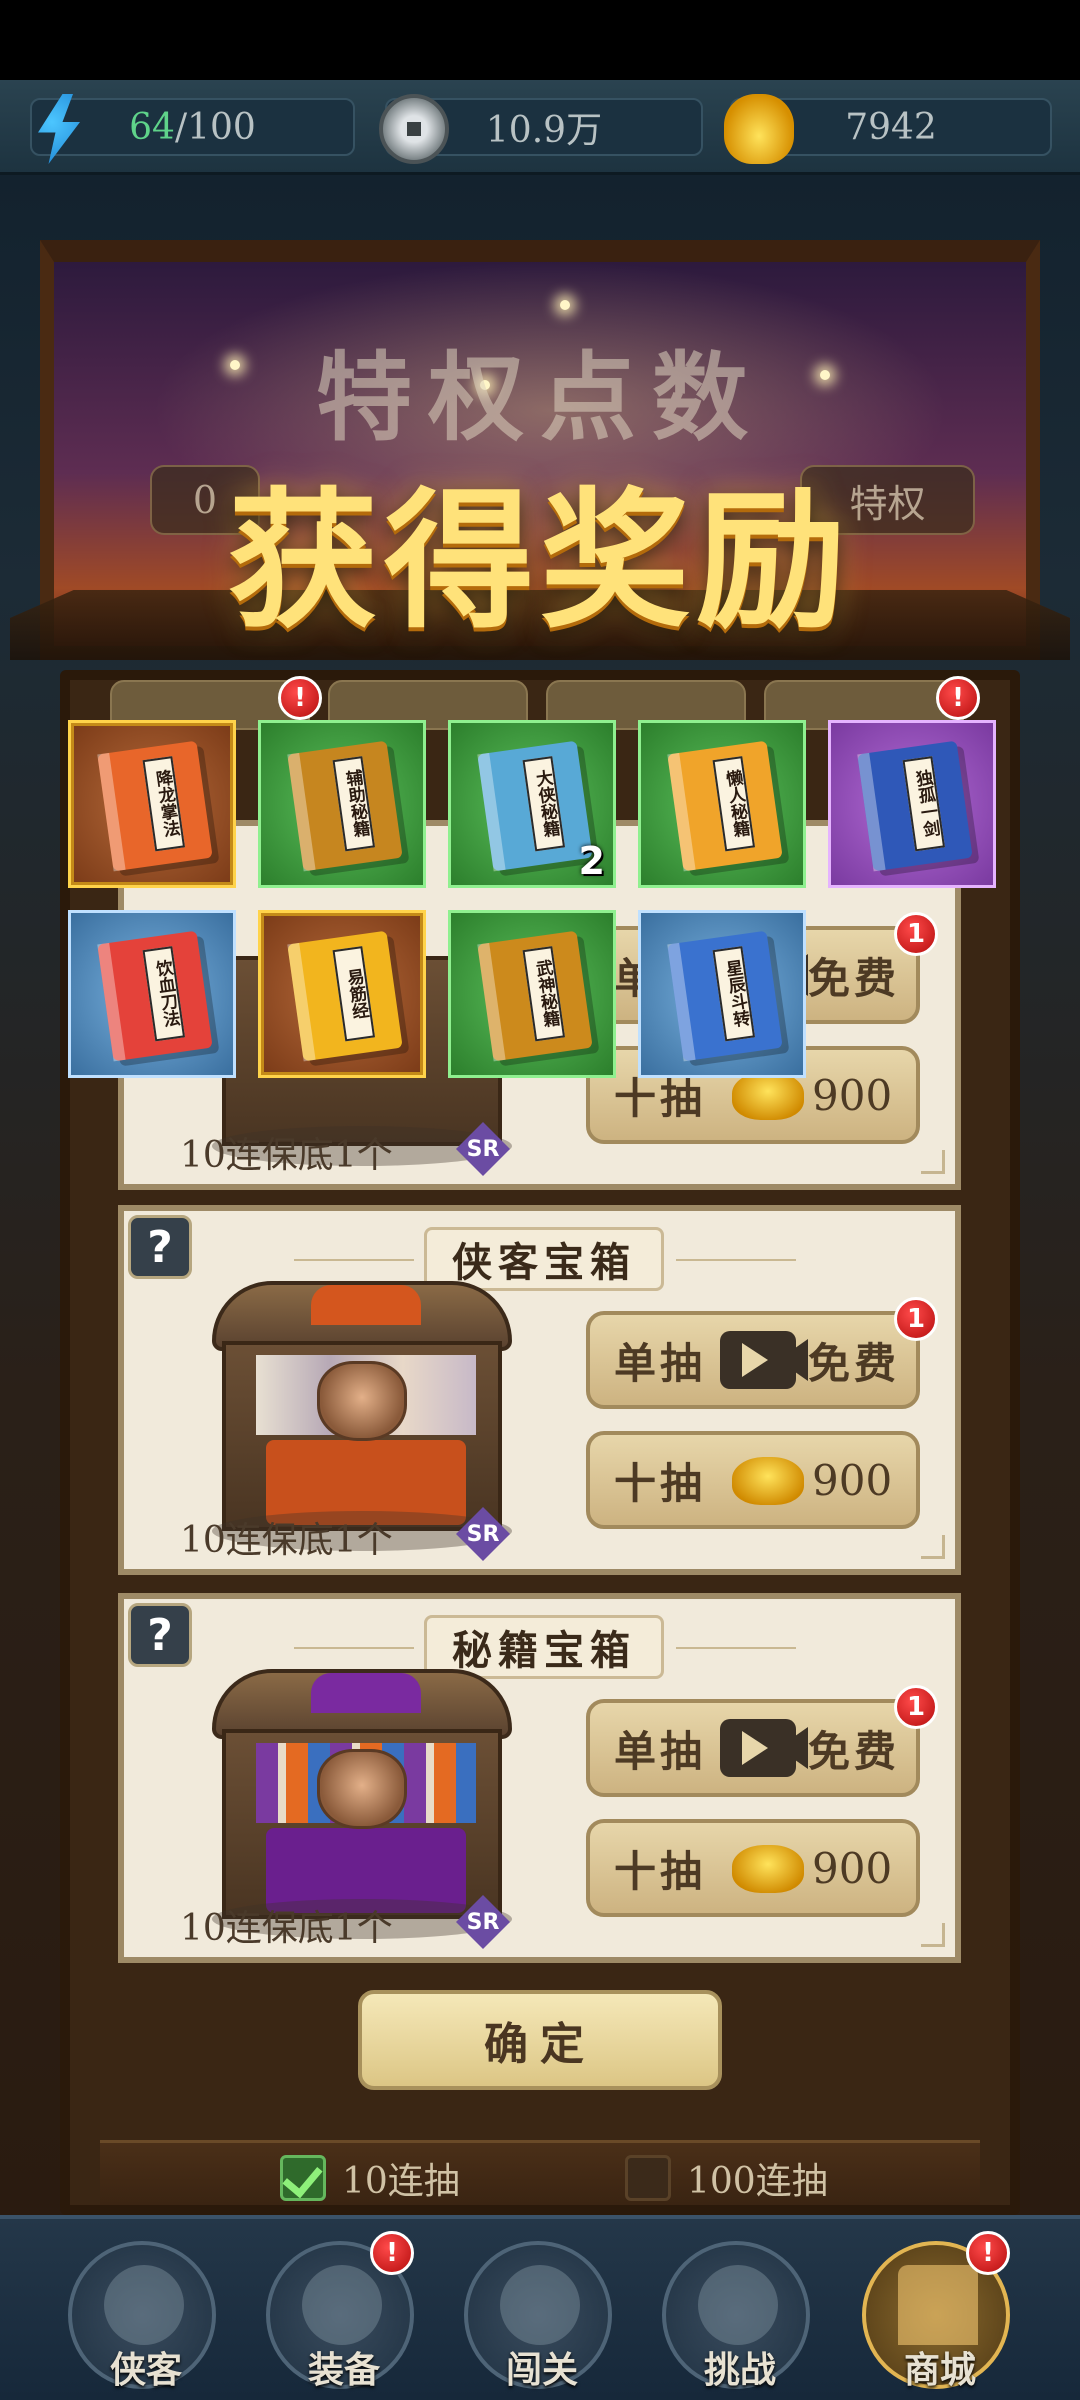 Image resolution: width=1080 pixels, height=2400 pixels. I want to click on nav-label: 装备, so click(343, 2370).